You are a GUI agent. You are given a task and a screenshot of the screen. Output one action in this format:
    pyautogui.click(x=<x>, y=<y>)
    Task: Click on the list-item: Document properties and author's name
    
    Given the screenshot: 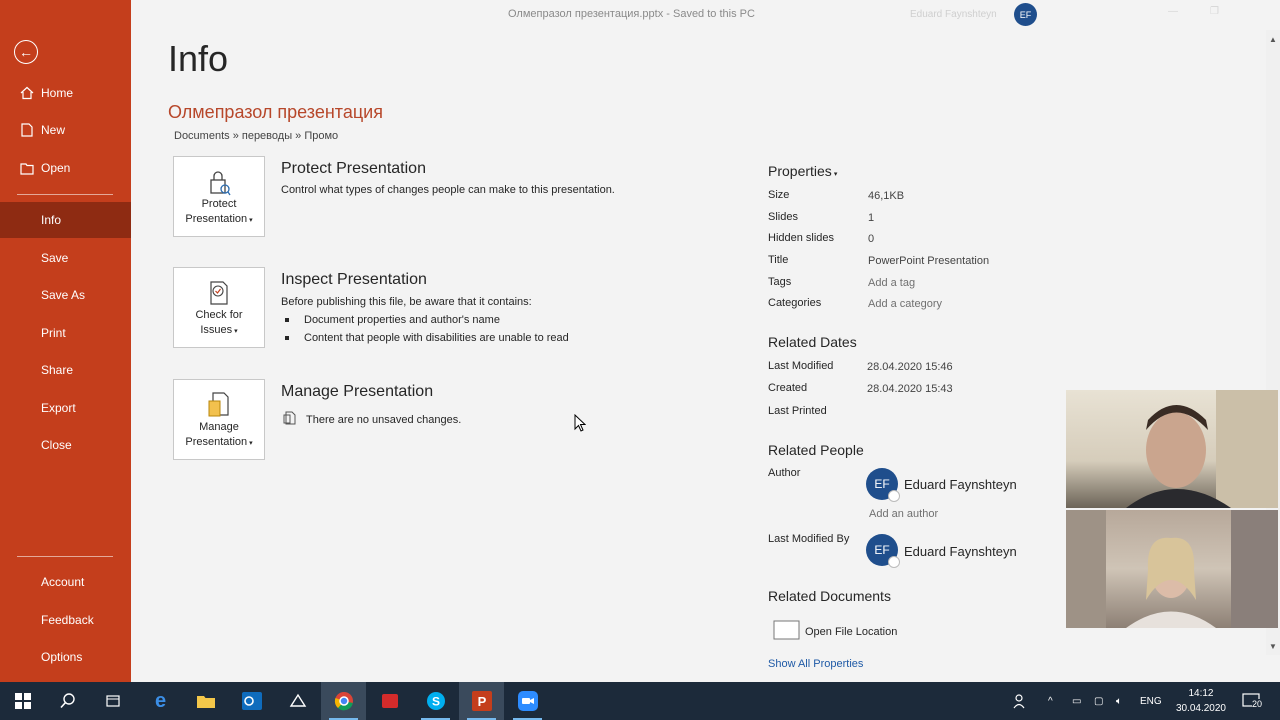 What is the action you would take?
    pyautogui.click(x=392, y=320)
    